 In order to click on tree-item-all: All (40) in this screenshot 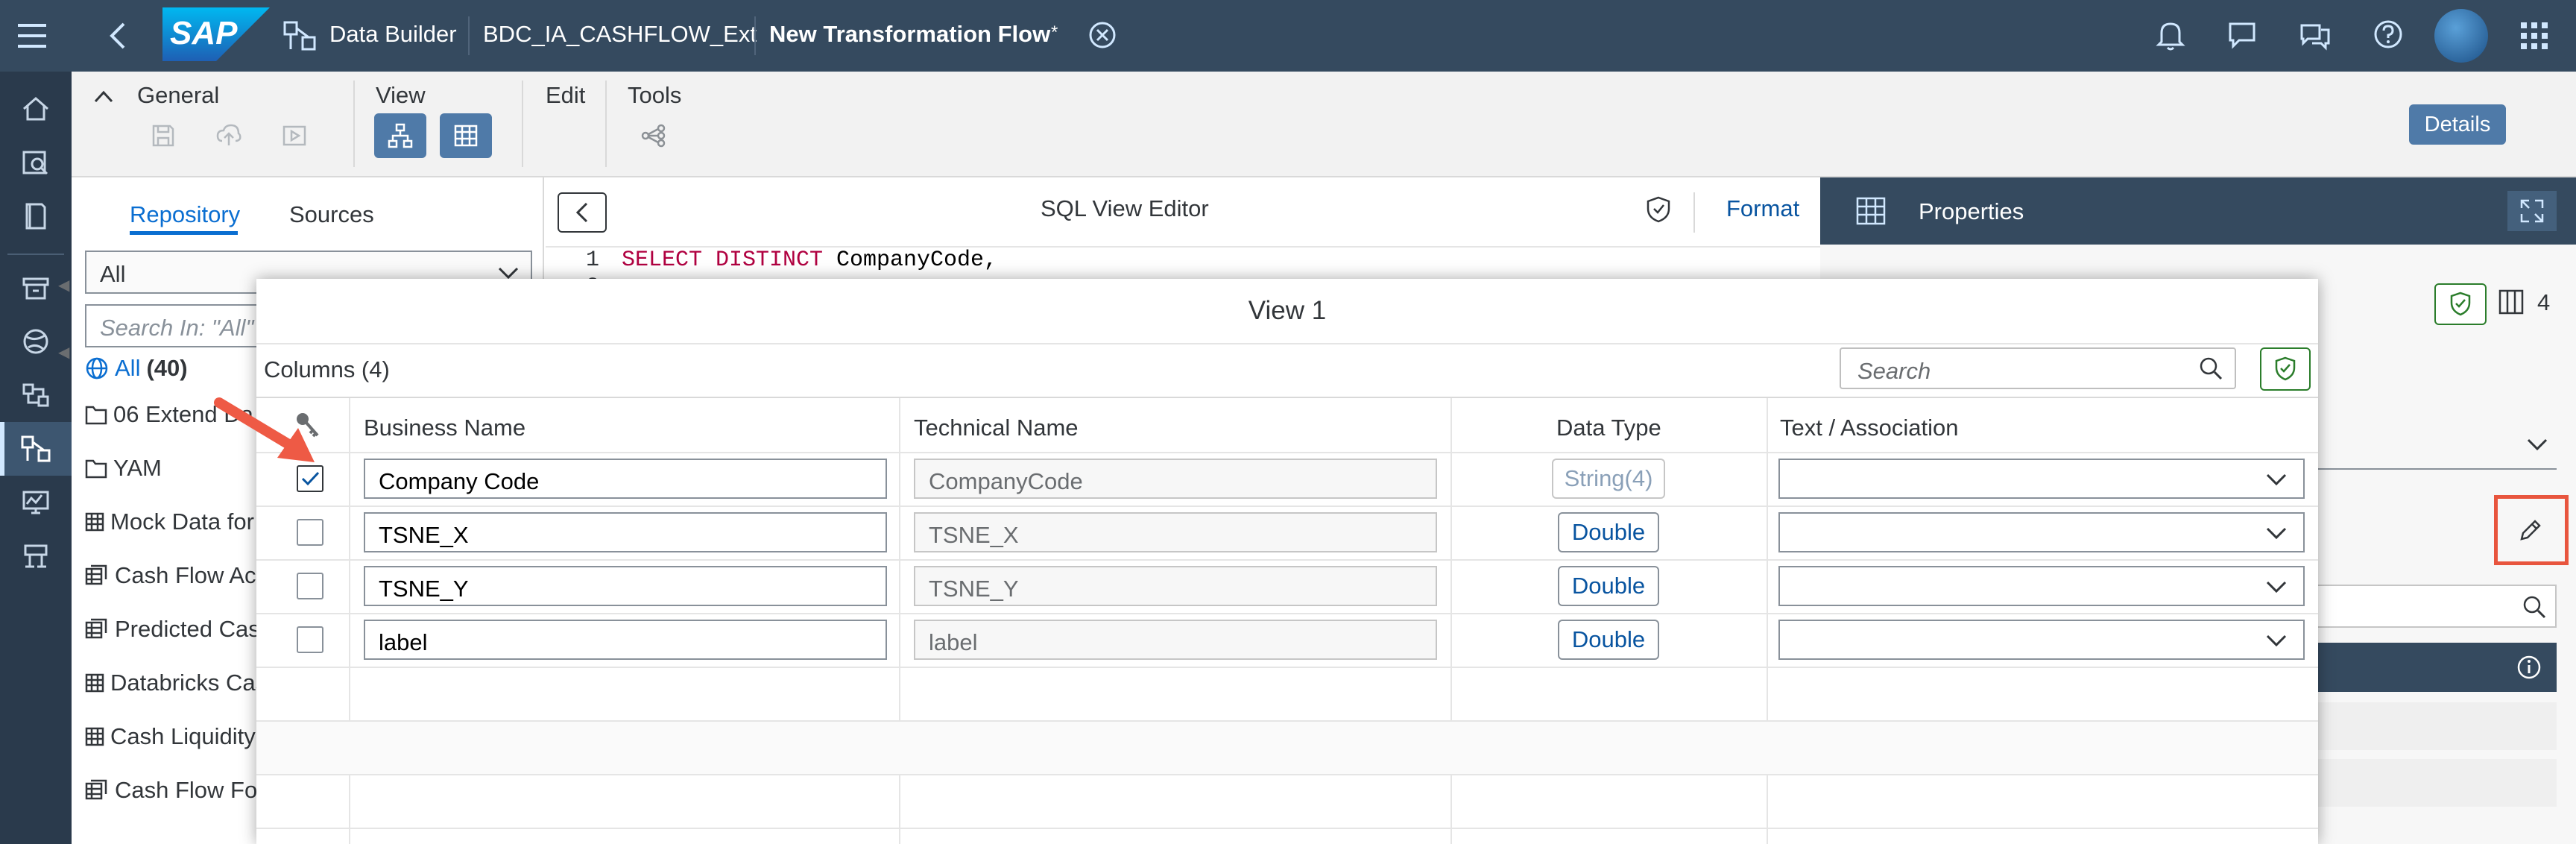, I will do `click(136, 368)`.